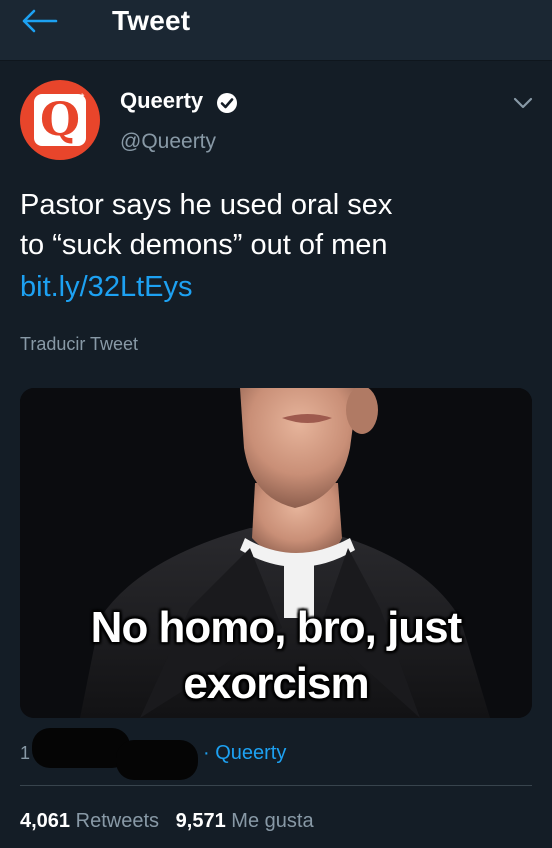 The height and width of the screenshot is (848, 552). I want to click on tweet-text-line: to “suck demons” out of men, so click(204, 245).